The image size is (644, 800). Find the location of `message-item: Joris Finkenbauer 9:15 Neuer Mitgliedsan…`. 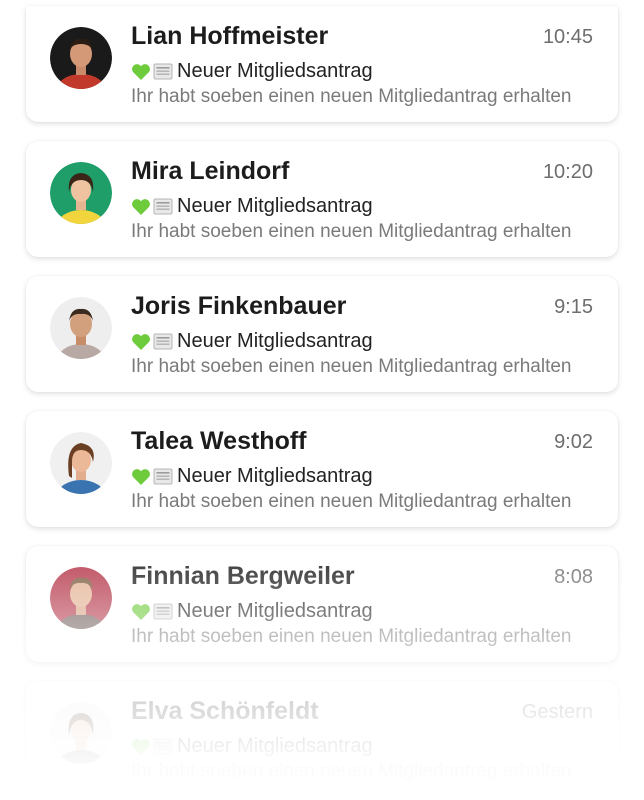

message-item: Joris Finkenbauer 9:15 Neuer Mitgliedsan… is located at coordinates (322, 334).